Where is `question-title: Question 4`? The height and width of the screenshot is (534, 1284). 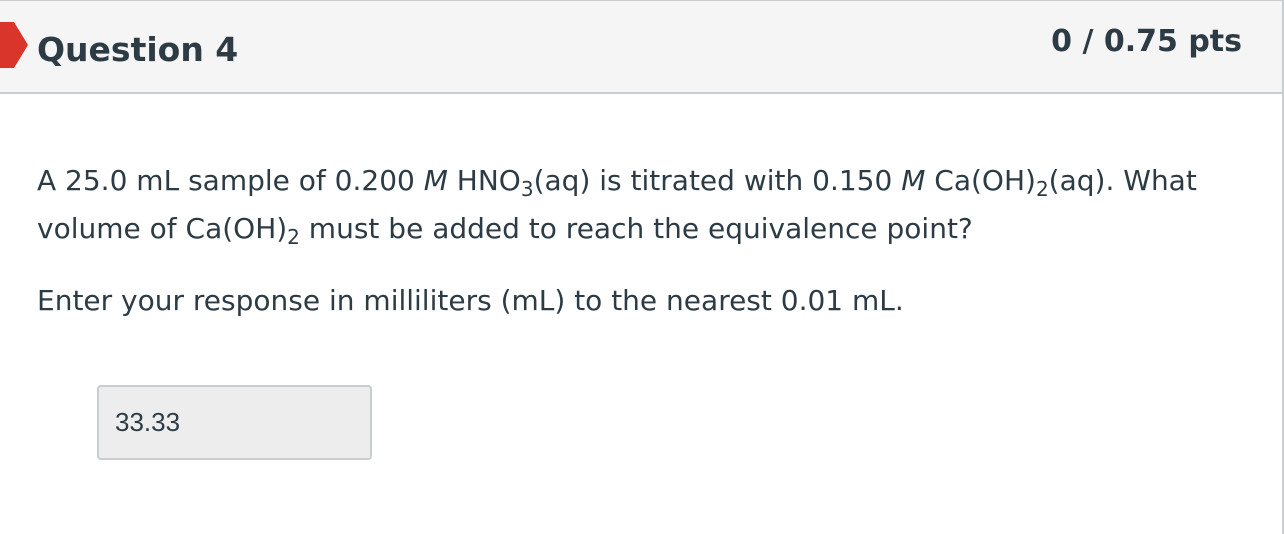 question-title: Question 4 is located at coordinates (138, 49).